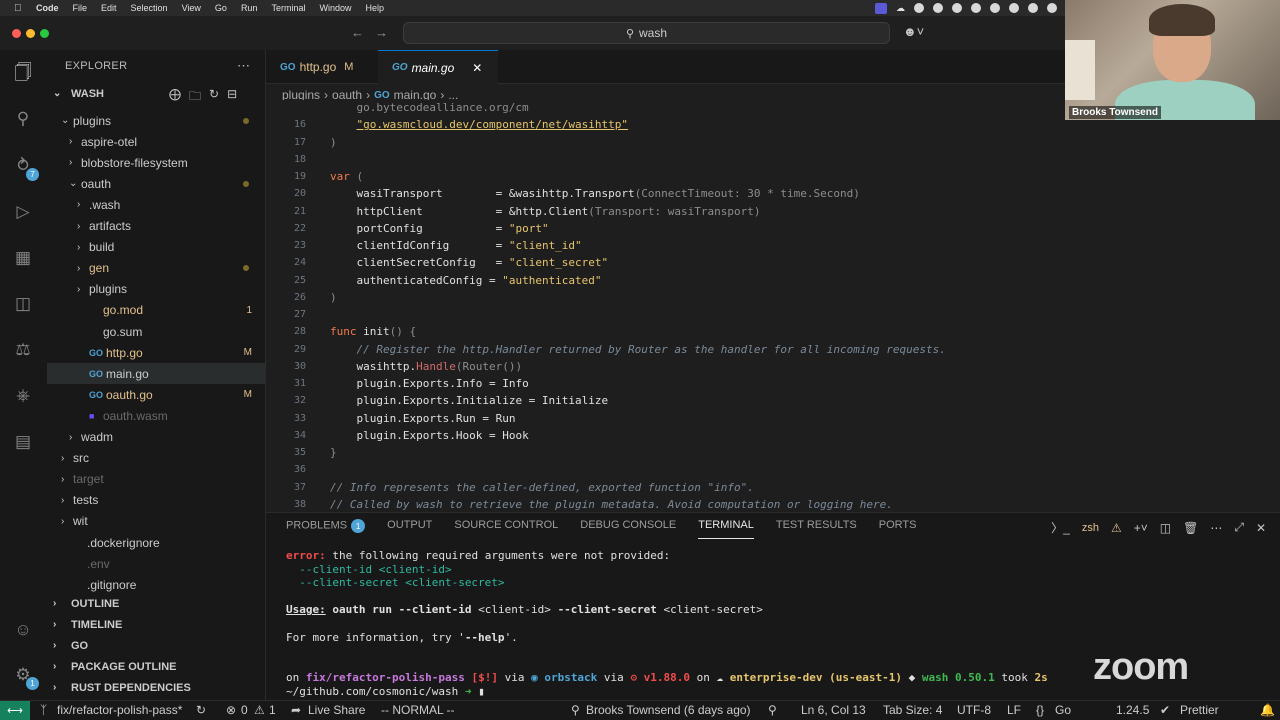  I want to click on go-version: 1.24.5, so click(1132, 710).